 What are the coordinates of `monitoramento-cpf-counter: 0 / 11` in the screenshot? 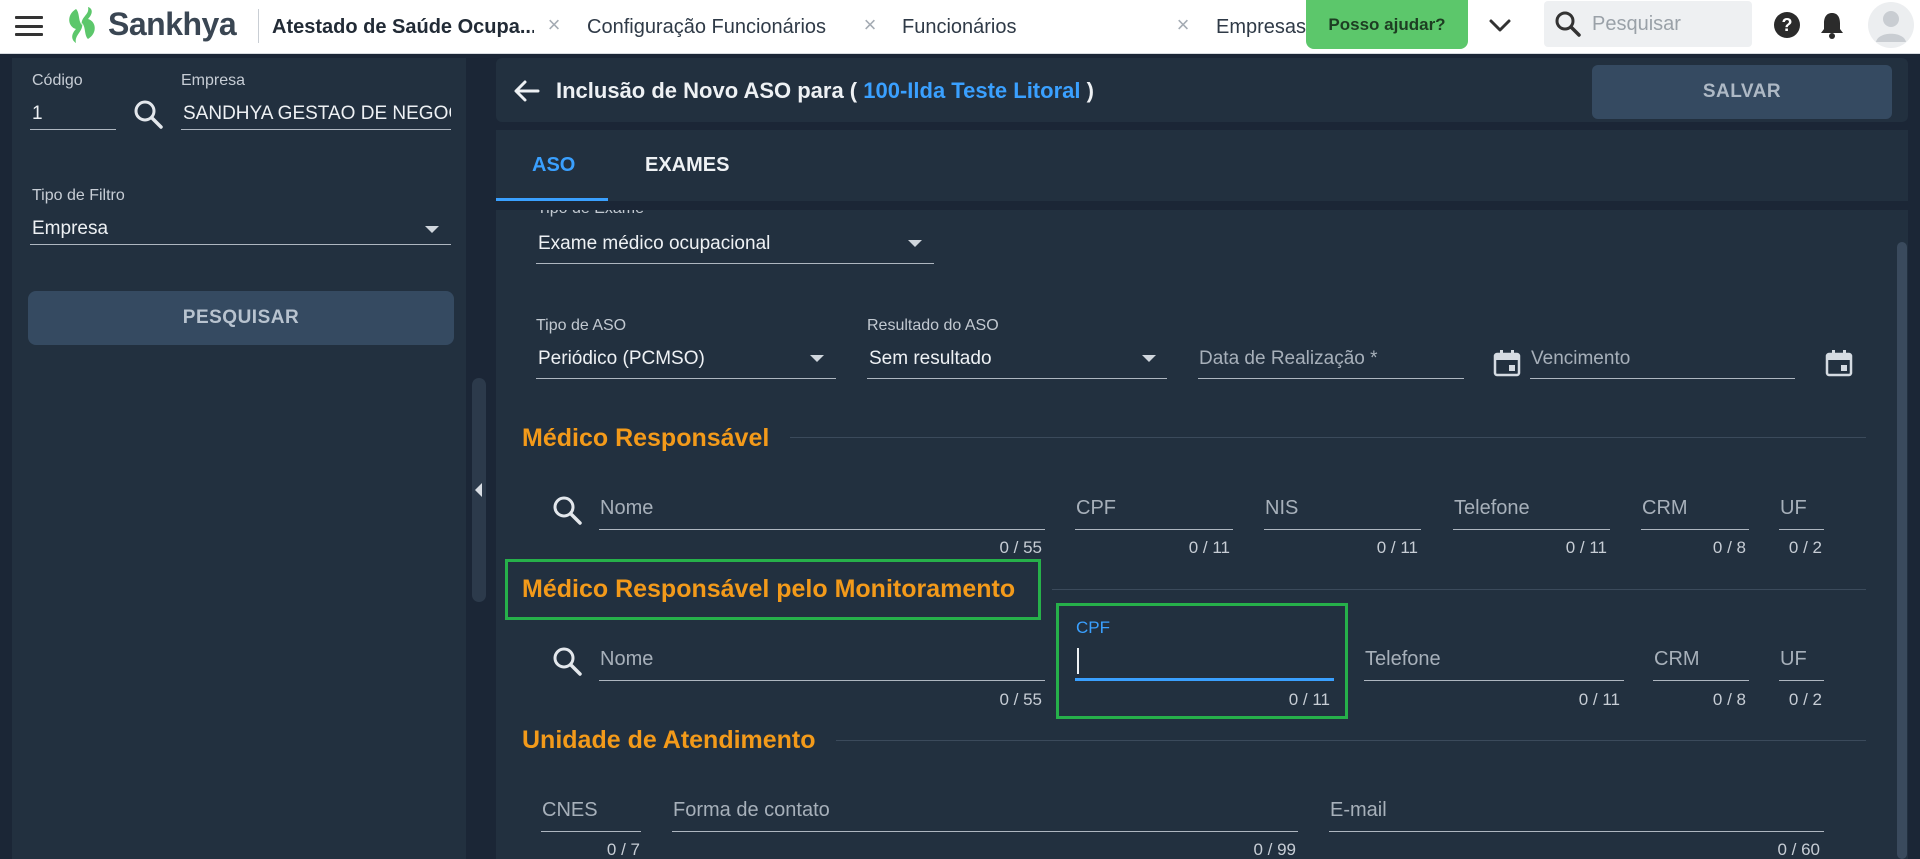 It's located at (1309, 699).